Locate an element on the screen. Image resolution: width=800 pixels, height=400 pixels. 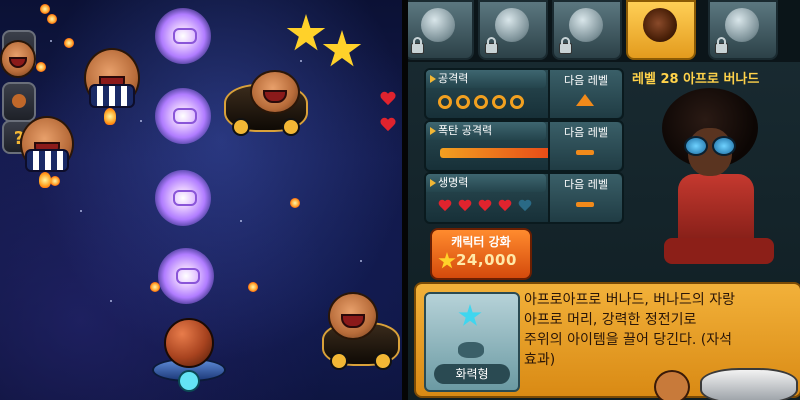
goggles-icon is located at coordinates (710, 146).